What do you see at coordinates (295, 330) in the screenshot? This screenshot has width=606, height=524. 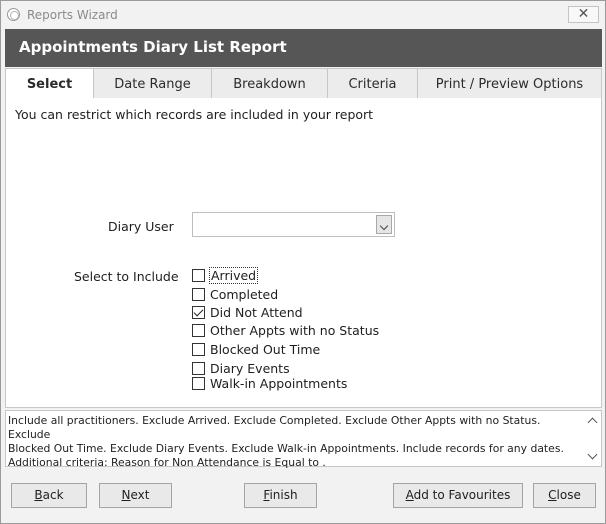 I see `checkbox-label: Other Appts with no Status` at bounding box center [295, 330].